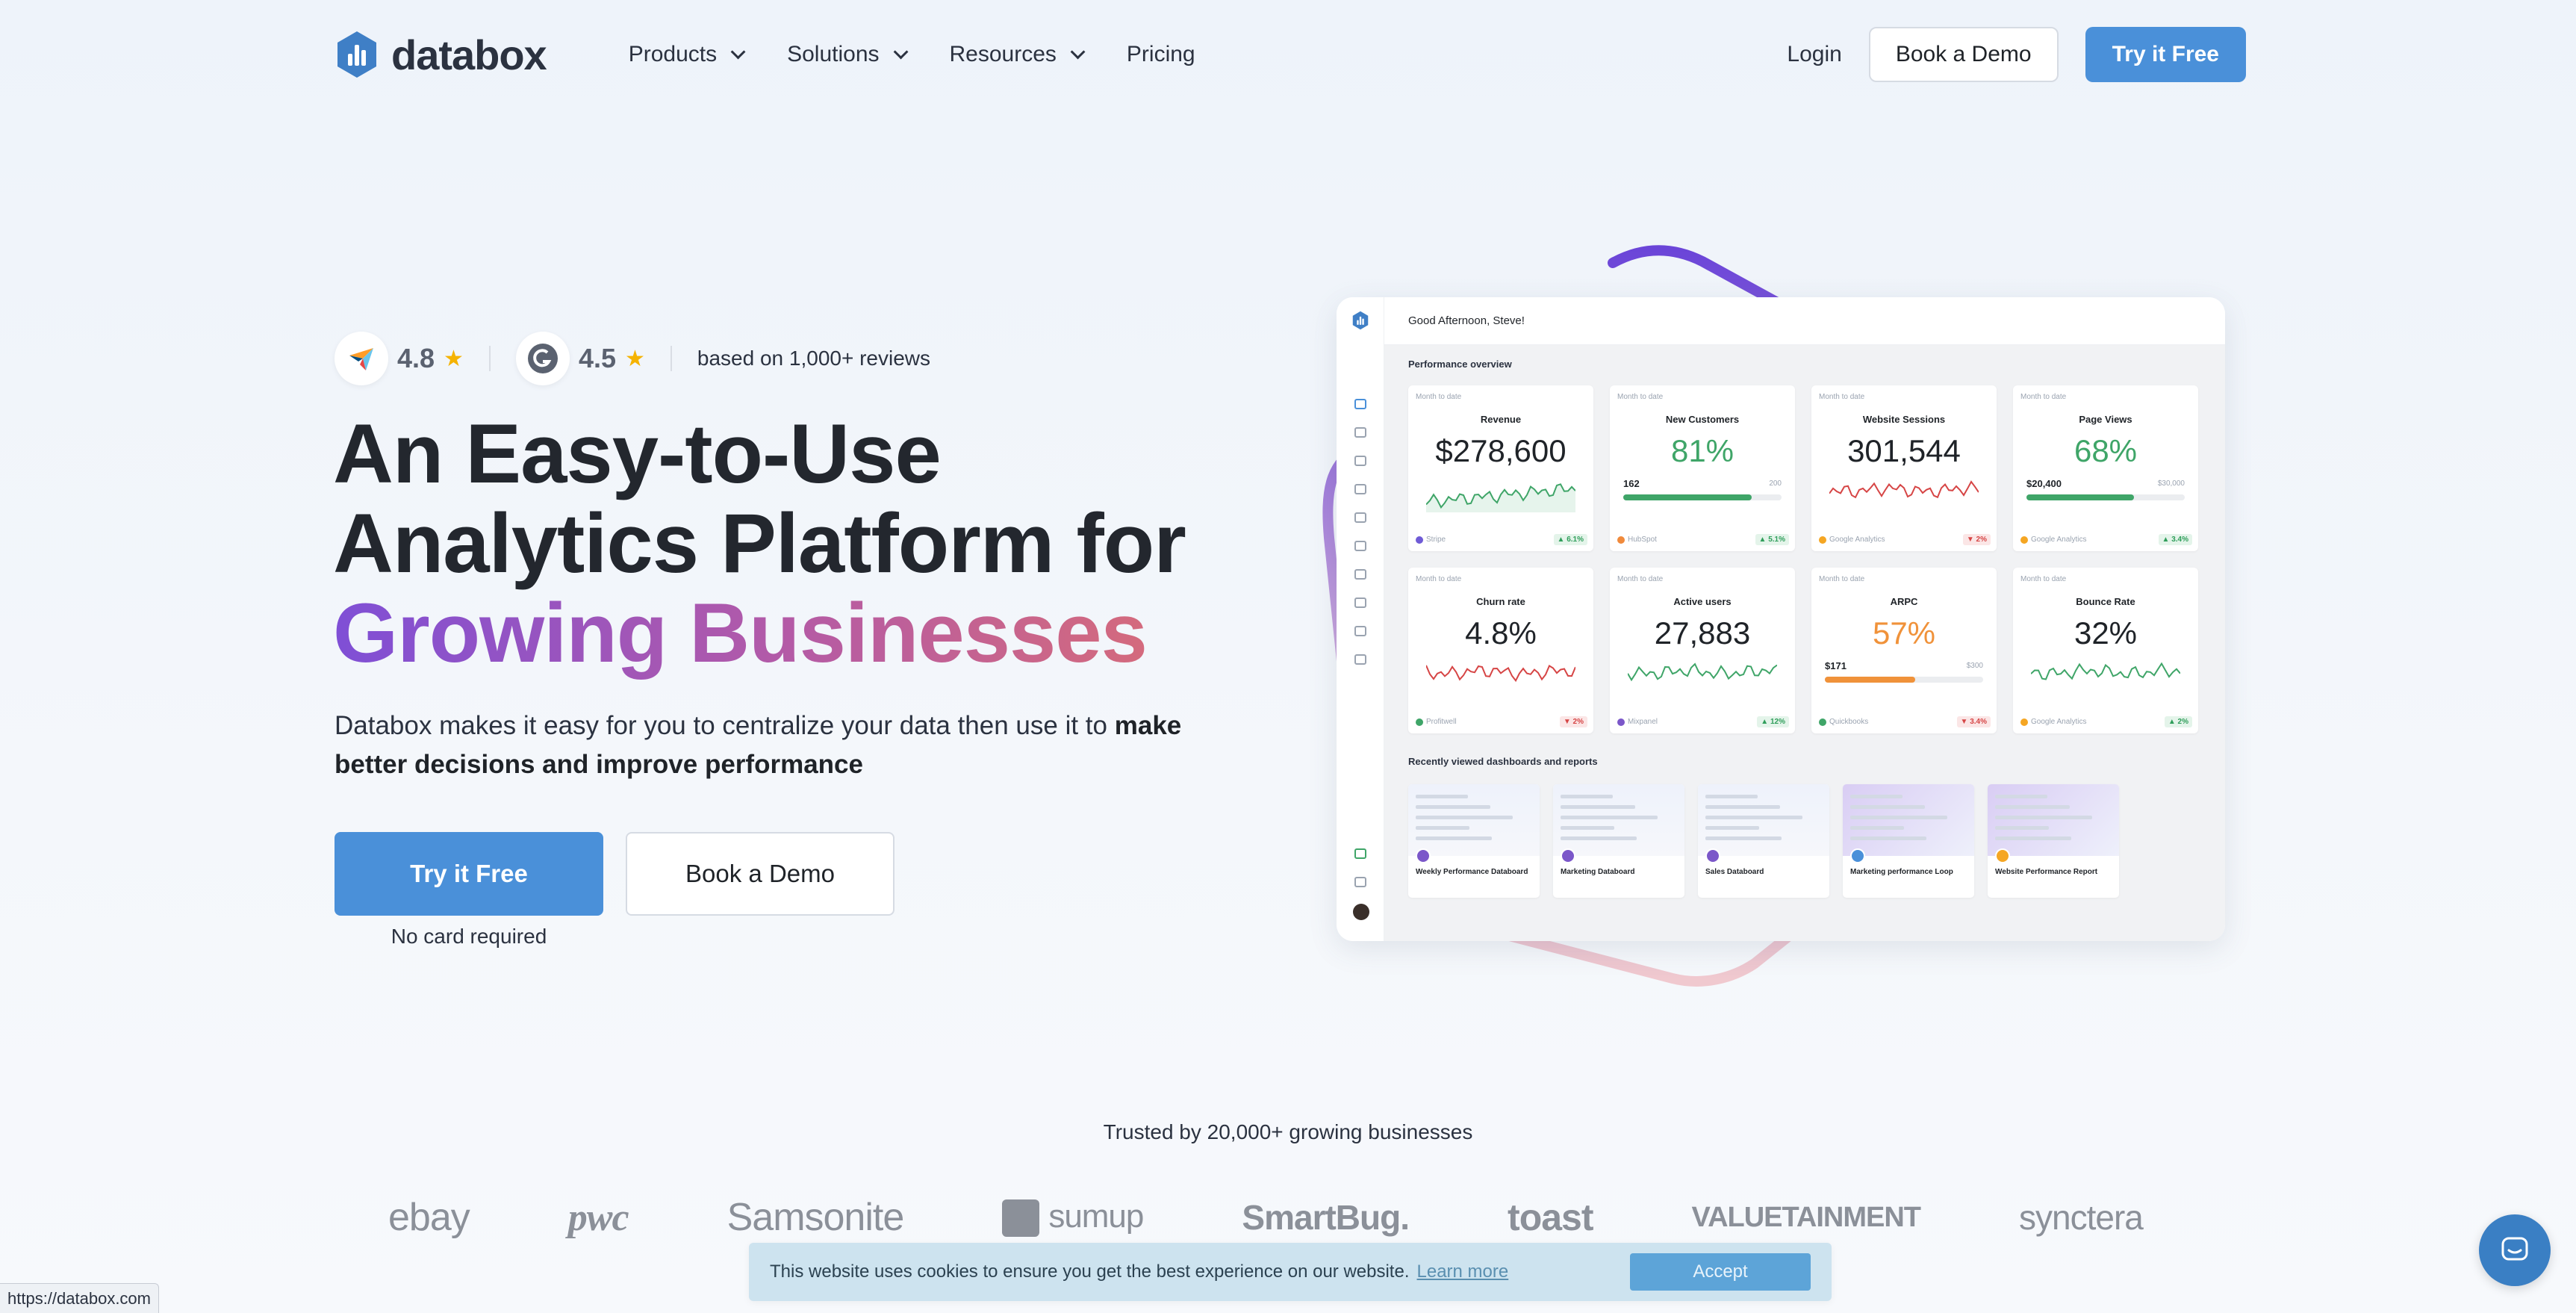  I want to click on databox-logo: databox, so click(441, 54).